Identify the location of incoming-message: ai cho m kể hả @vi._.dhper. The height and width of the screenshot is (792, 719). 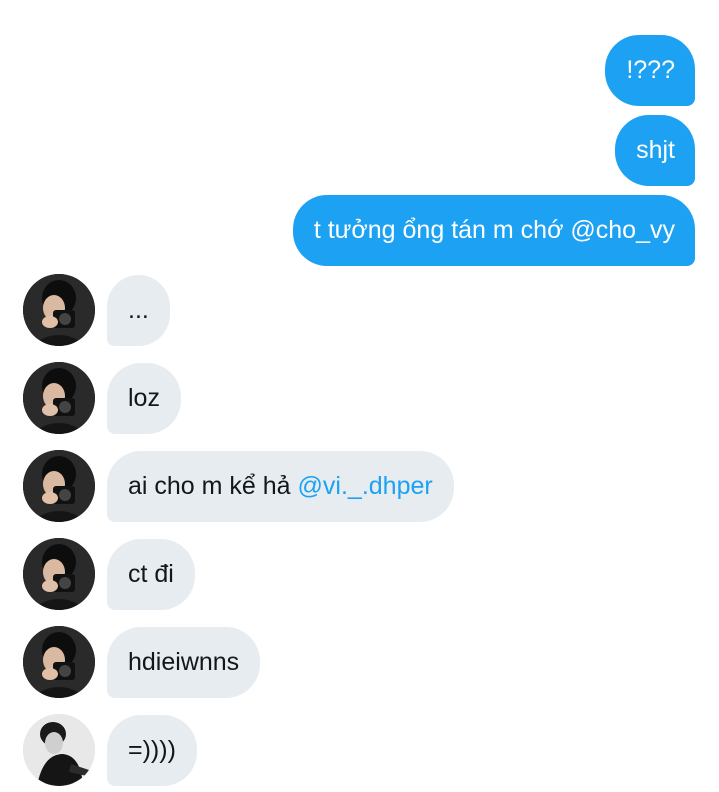
(280, 486).